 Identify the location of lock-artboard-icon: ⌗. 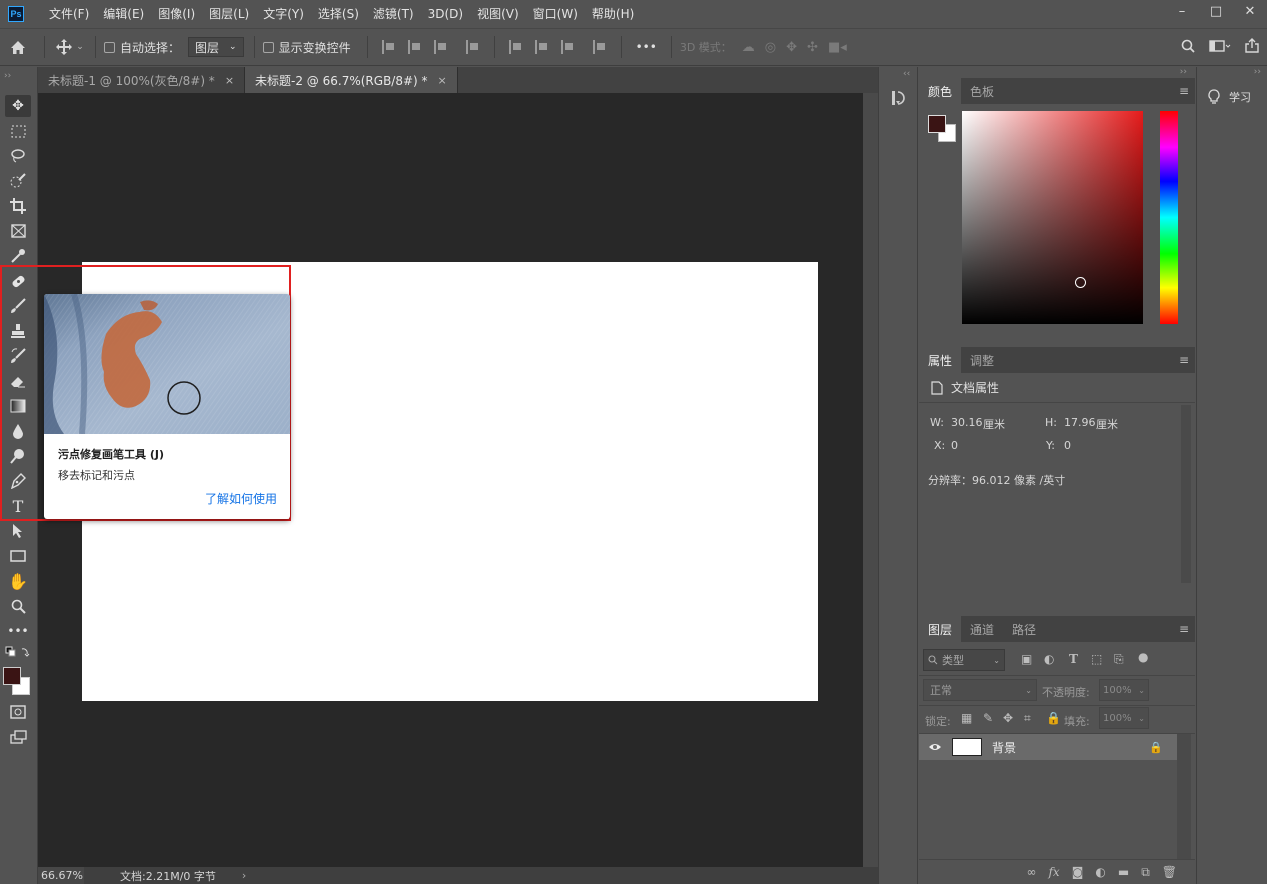
(1027, 718).